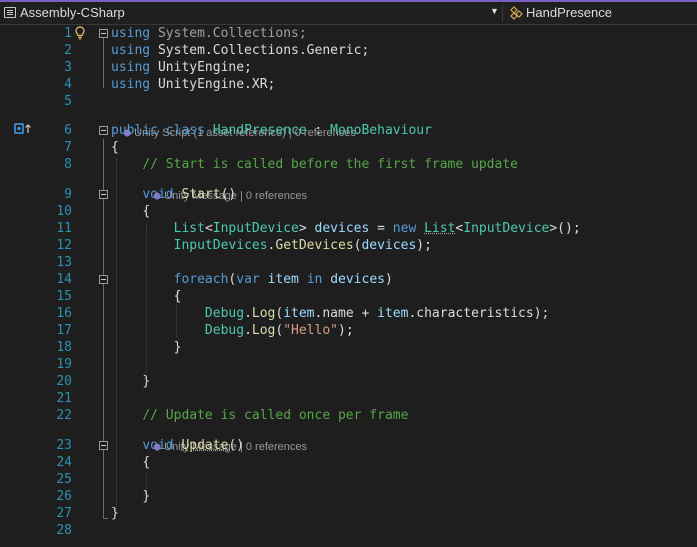 This screenshot has height=547, width=697. What do you see at coordinates (64, 228) in the screenshot?
I see `line-number: 11` at bounding box center [64, 228].